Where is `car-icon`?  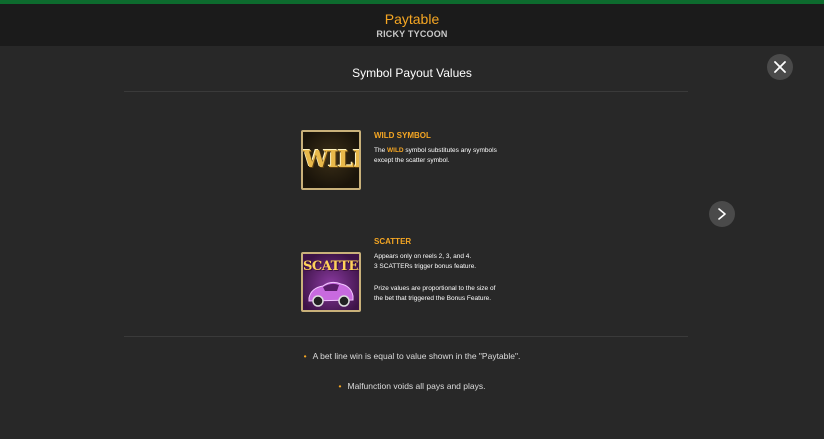
car-icon is located at coordinates (331, 294).